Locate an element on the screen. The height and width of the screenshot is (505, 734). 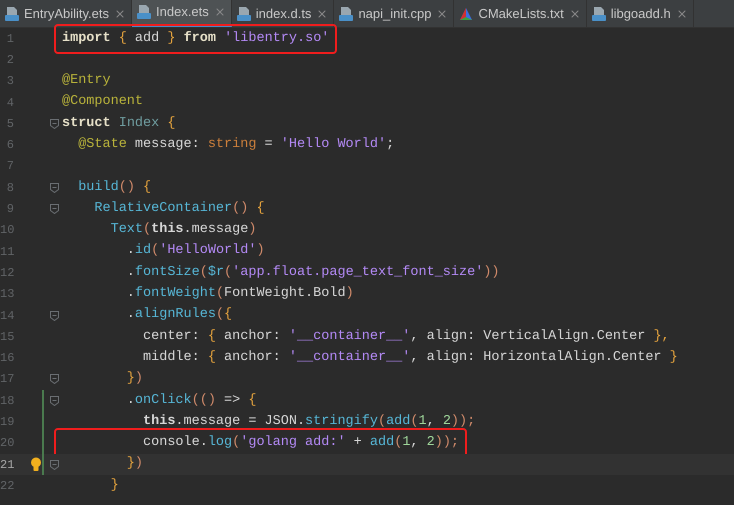
code-line: console.log('golang add:' + add(1, 2)); is located at coordinates (301, 443).